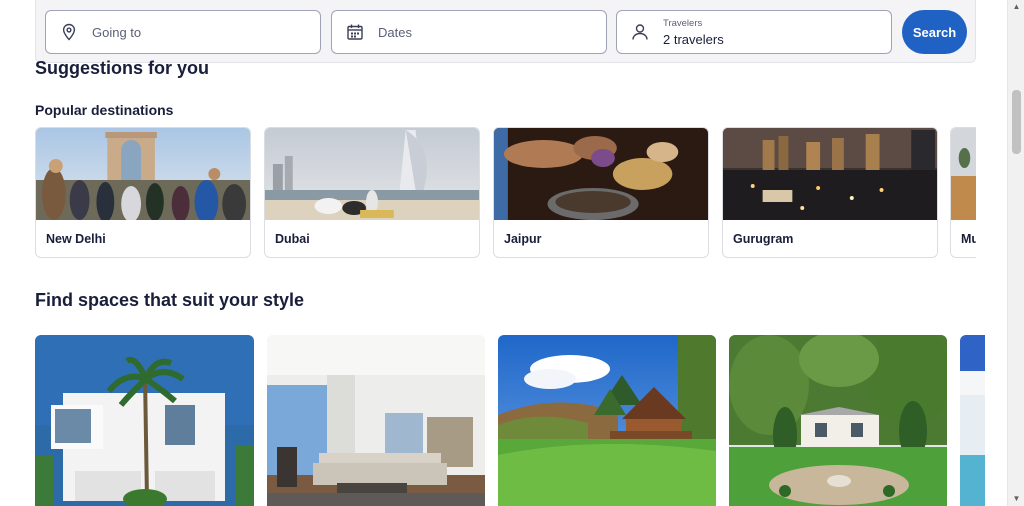 Image resolution: width=1024 pixels, height=506 pixels. What do you see at coordinates (830, 174) in the screenshot?
I see `gurugram-image` at bounding box center [830, 174].